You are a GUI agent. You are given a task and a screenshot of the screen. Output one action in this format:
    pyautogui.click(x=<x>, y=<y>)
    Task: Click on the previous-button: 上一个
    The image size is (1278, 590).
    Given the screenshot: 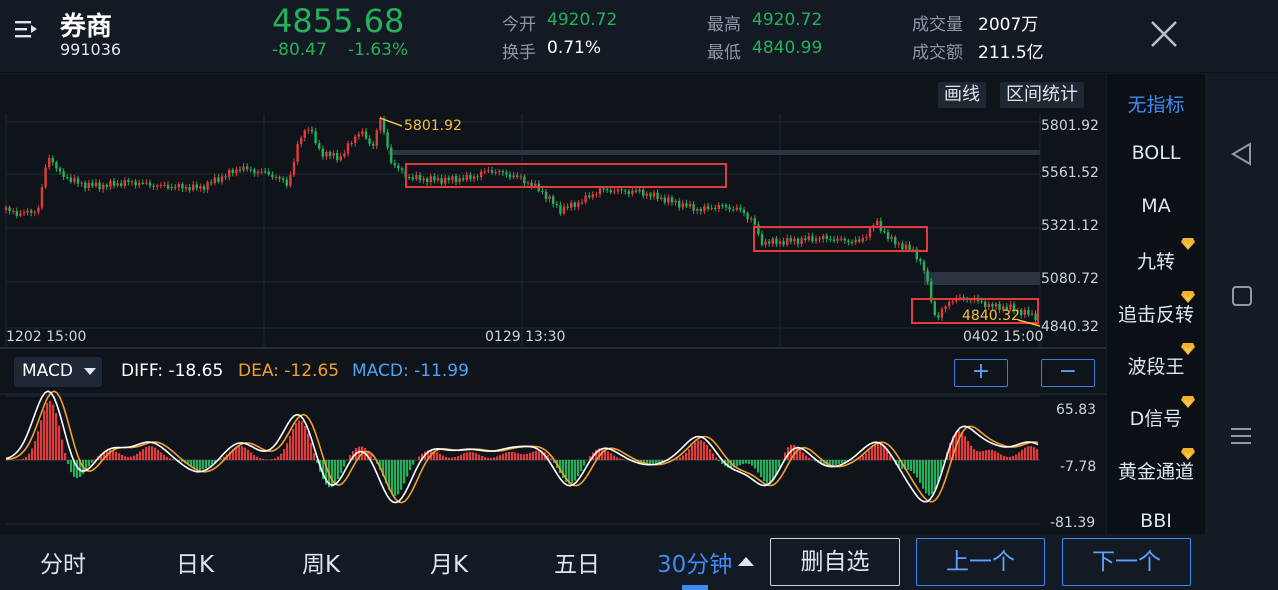 What is the action you would take?
    pyautogui.click(x=980, y=562)
    